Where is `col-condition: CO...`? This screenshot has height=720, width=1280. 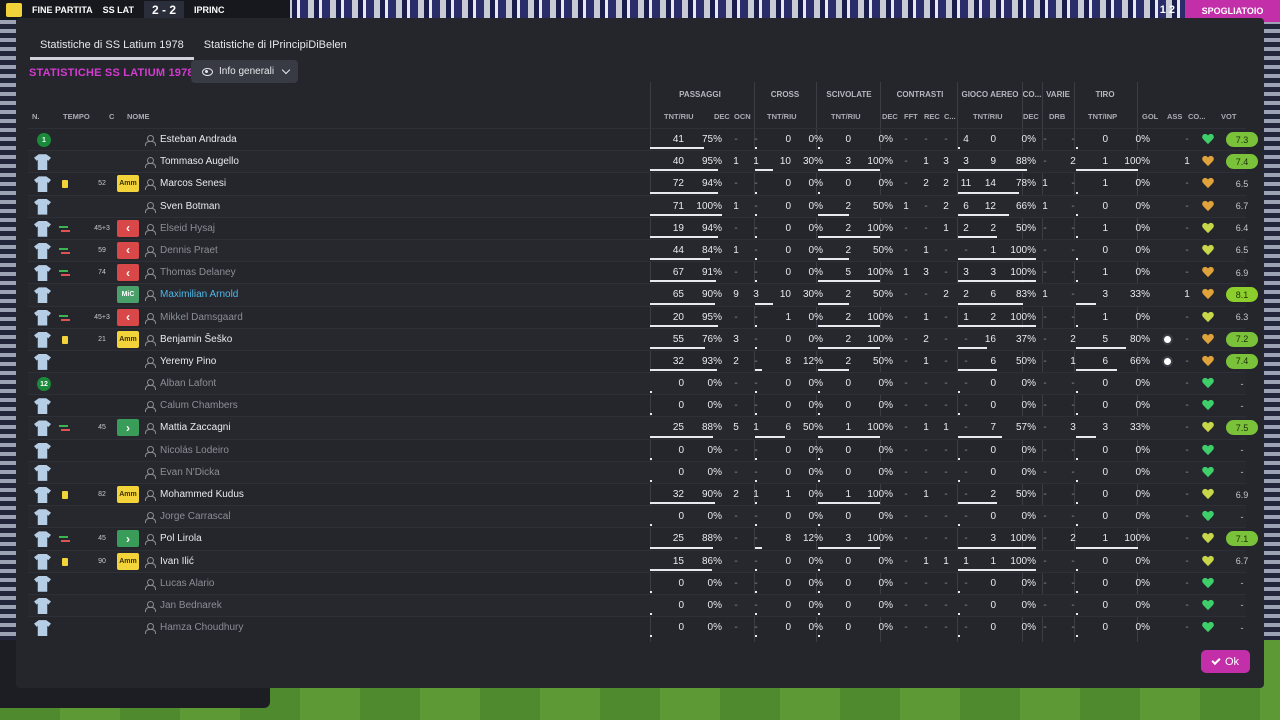 col-condition: CO... is located at coordinates (1197, 116).